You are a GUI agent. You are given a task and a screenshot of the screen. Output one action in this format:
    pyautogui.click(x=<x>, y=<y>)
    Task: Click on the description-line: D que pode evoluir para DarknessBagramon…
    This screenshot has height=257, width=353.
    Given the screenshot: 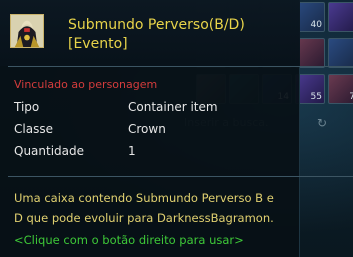 What is the action you would take?
    pyautogui.click(x=144, y=218)
    